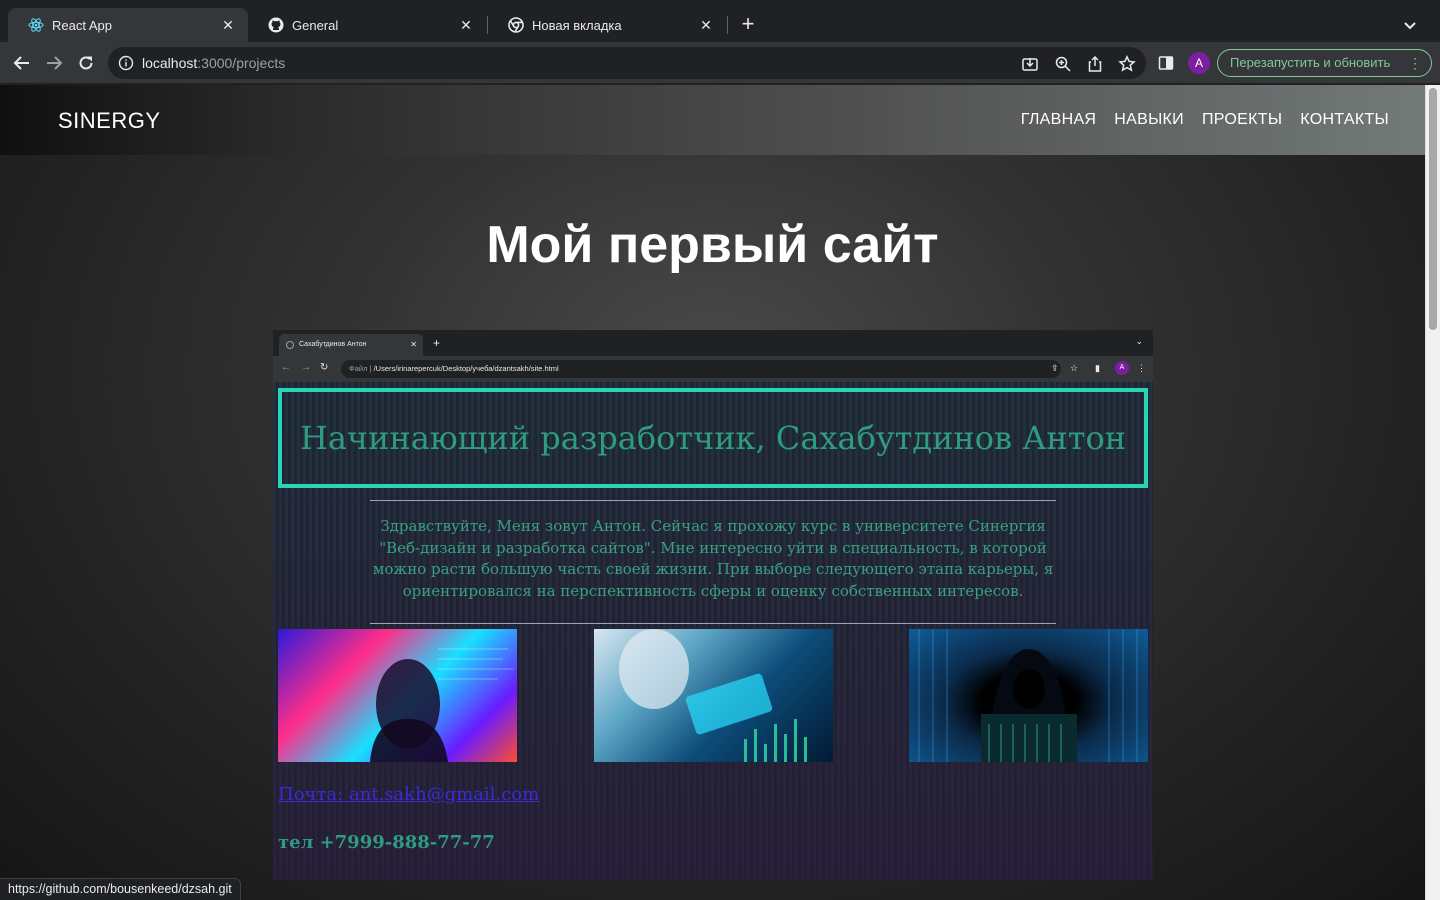  Describe the element at coordinates (1310, 62) in the screenshot. I see `relaunch-label: Перезапустить и обновить` at that location.